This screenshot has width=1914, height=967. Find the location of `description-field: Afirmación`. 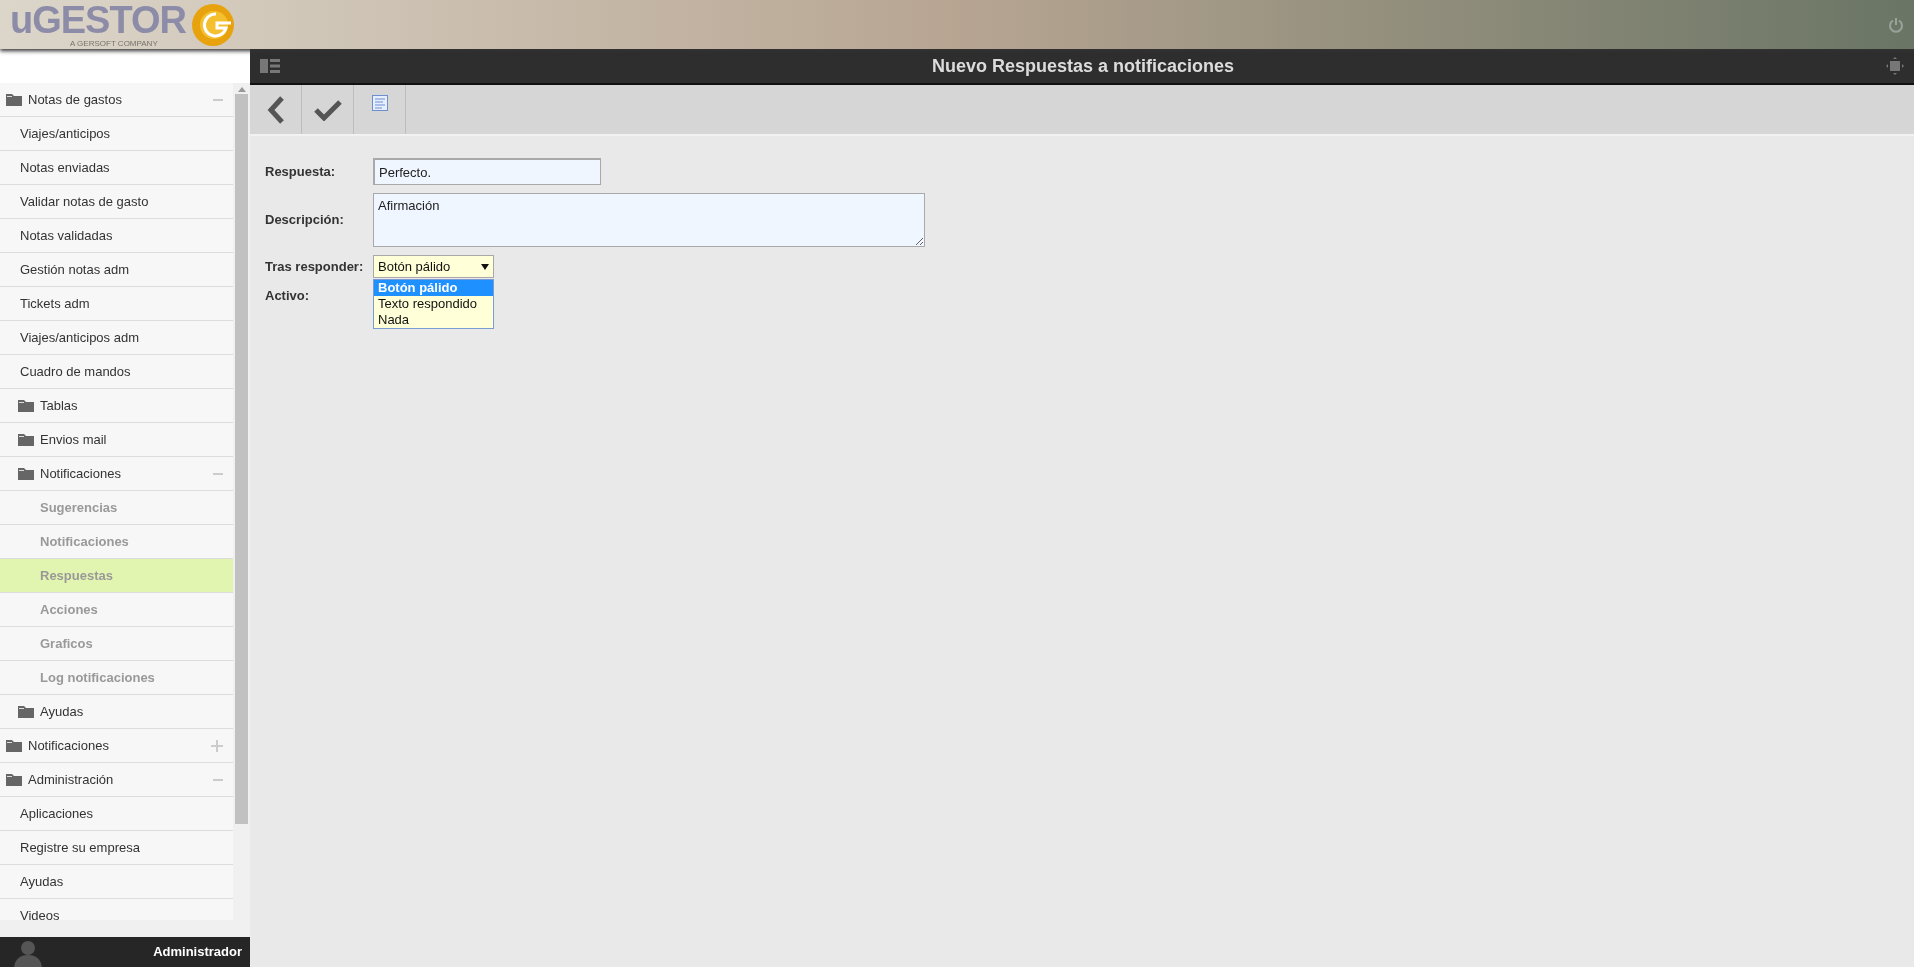

description-field: Afirmación is located at coordinates (649, 220).